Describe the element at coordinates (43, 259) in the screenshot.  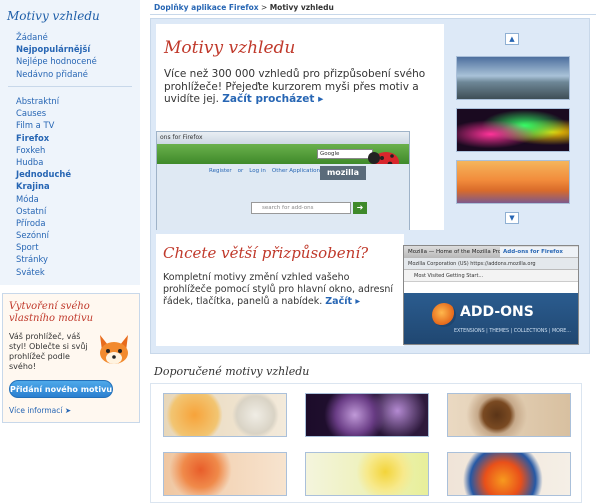
I see `sidebar-category-item-13: Stránky` at that location.